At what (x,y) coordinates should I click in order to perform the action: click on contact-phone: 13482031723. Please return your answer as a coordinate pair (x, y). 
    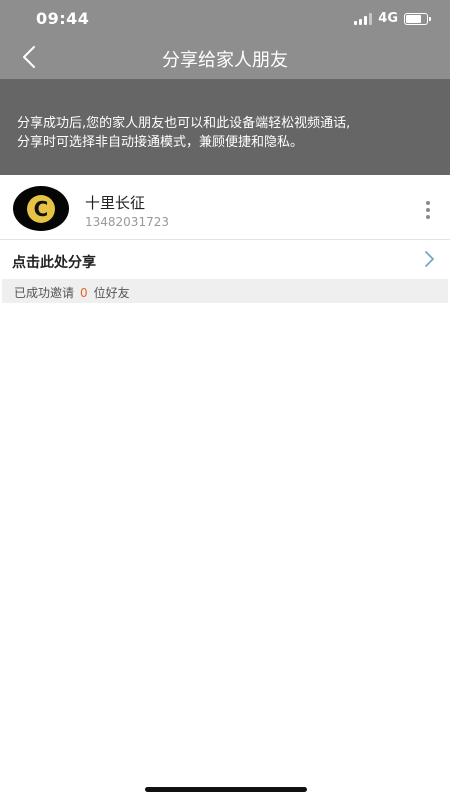
    Looking at the image, I should click on (127, 222).